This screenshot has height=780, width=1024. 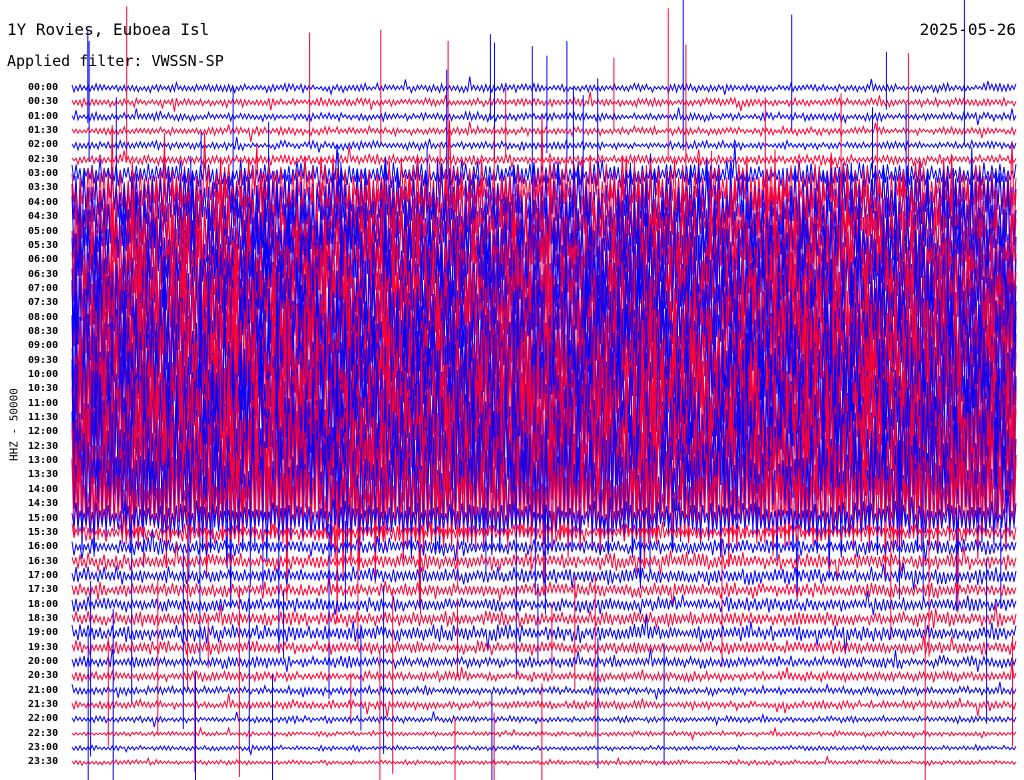 What do you see at coordinates (43, 647) in the screenshot?
I see `row-label: 19:30` at bounding box center [43, 647].